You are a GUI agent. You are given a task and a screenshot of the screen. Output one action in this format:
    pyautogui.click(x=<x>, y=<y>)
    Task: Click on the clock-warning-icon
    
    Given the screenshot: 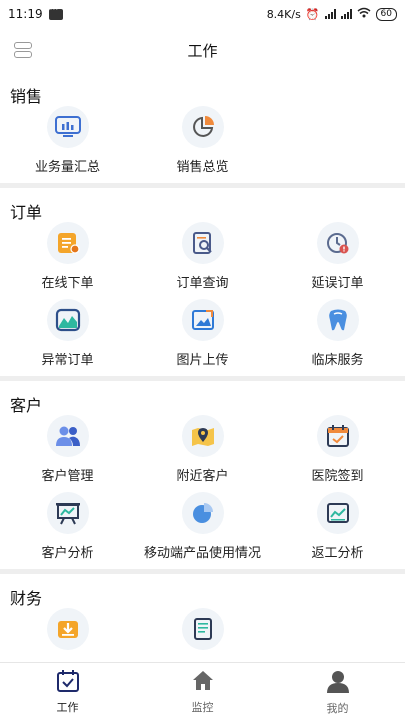 What is the action you would take?
    pyautogui.click(x=337, y=243)
    